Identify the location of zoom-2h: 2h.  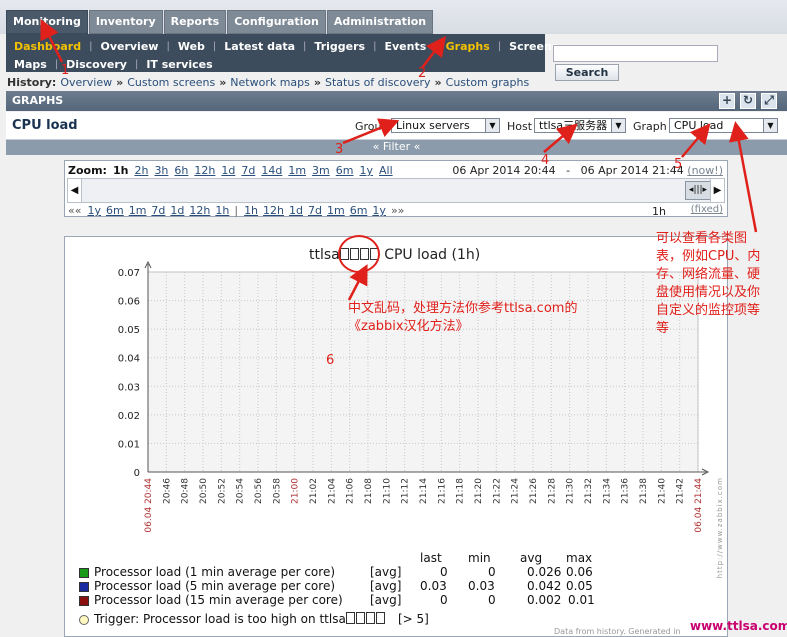
(141, 170).